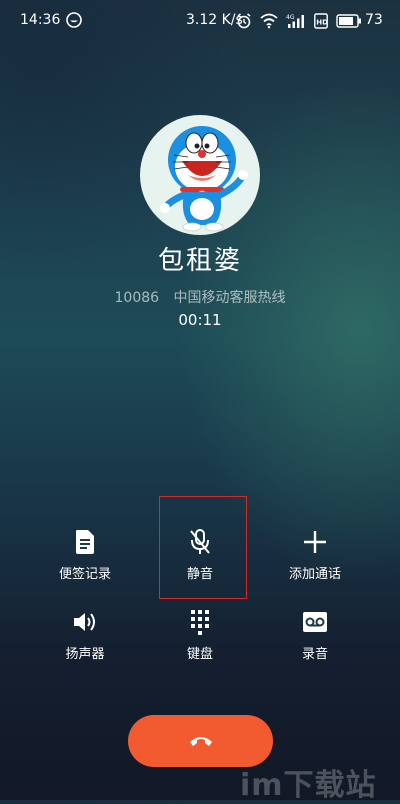  What do you see at coordinates (315, 622) in the screenshot?
I see `record-icon` at bounding box center [315, 622].